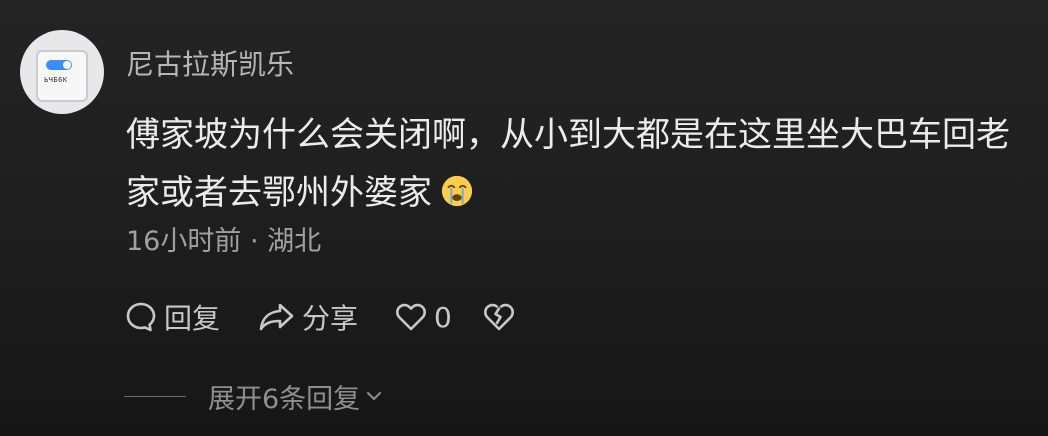  I want to click on like-count: 0, so click(443, 317).